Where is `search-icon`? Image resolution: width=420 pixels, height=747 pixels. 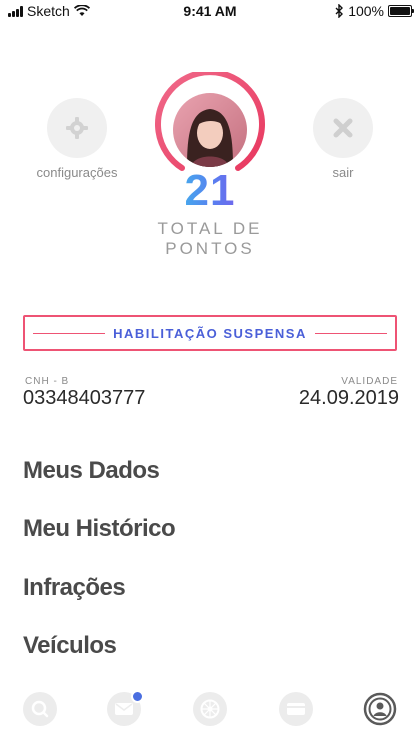 search-icon is located at coordinates (40, 709).